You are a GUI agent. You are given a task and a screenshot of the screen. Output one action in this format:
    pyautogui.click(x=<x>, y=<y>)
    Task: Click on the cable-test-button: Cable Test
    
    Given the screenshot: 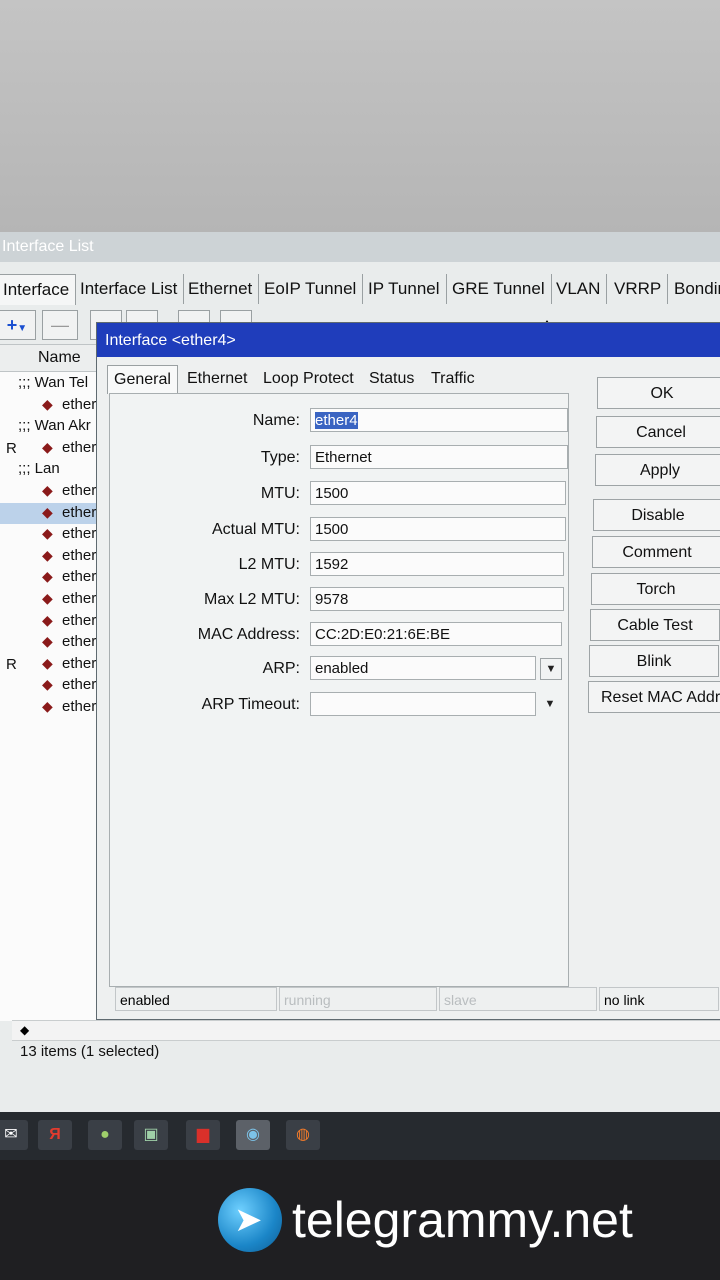 What is the action you would take?
    pyautogui.click(x=655, y=625)
    